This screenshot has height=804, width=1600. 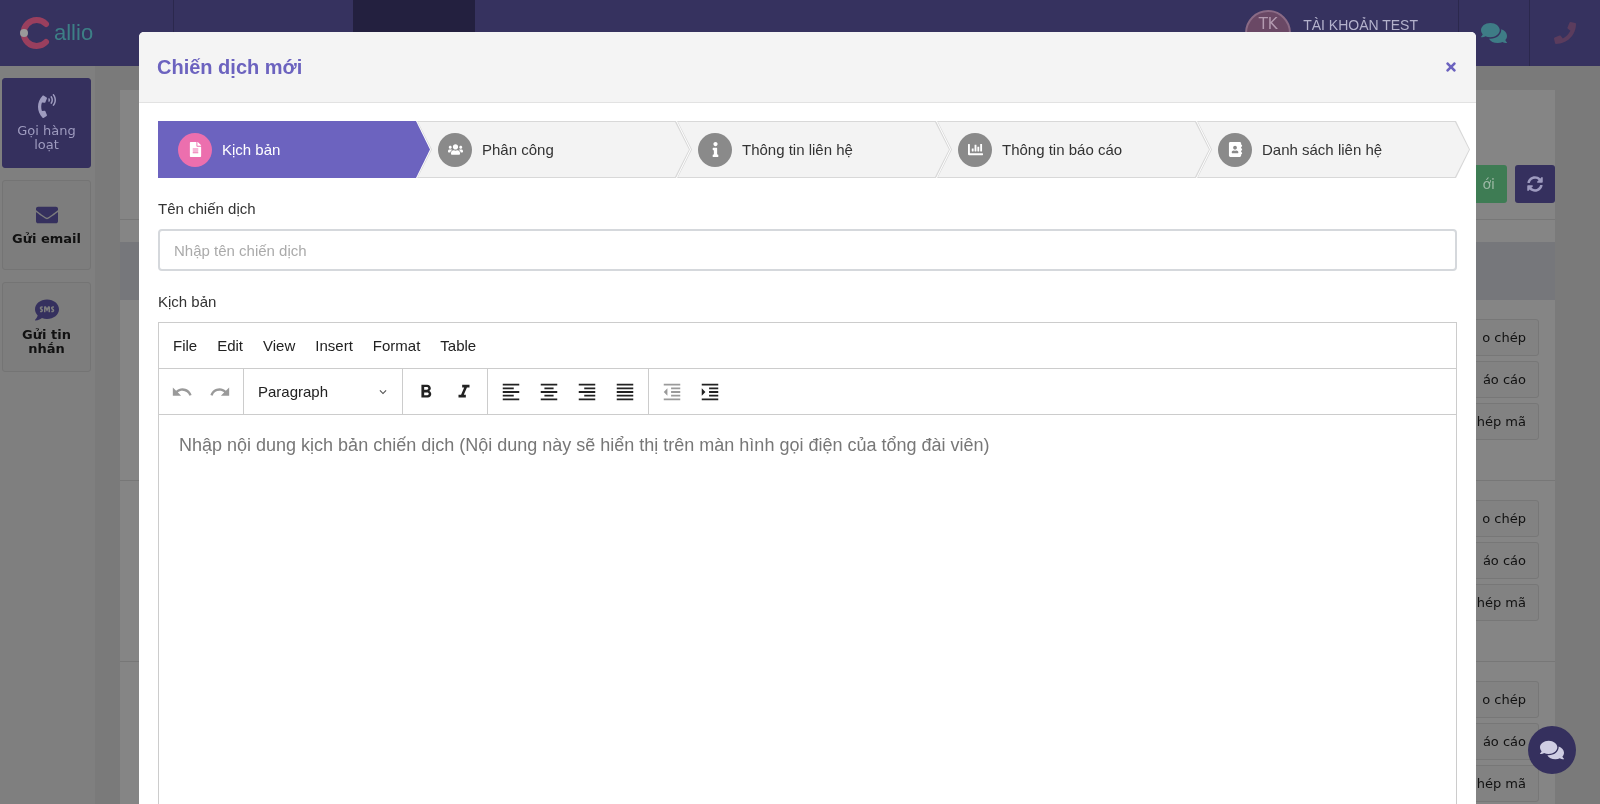 What do you see at coordinates (553, 149) in the screenshot?
I see `wizard-step: Phân công` at bounding box center [553, 149].